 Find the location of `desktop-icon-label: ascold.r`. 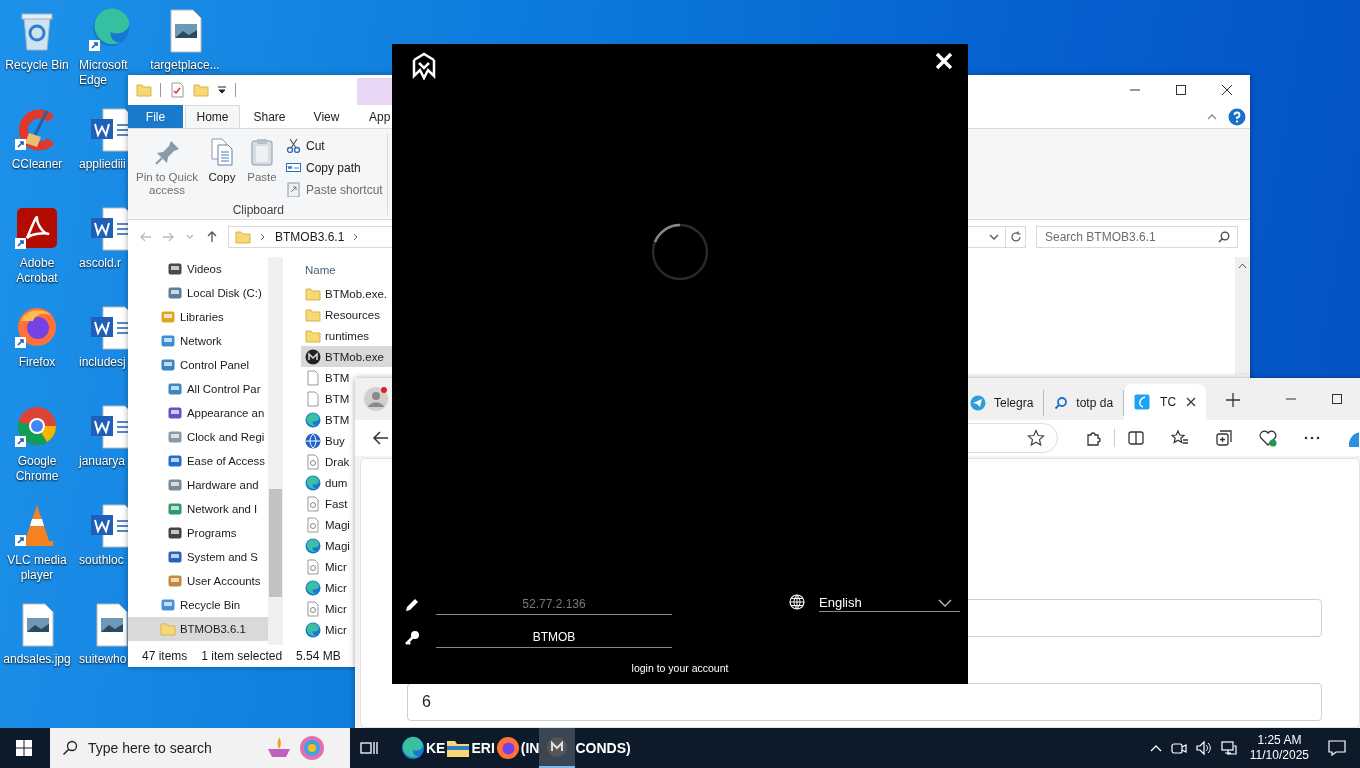

desktop-icon-label: ascold.r is located at coordinates (100, 263).